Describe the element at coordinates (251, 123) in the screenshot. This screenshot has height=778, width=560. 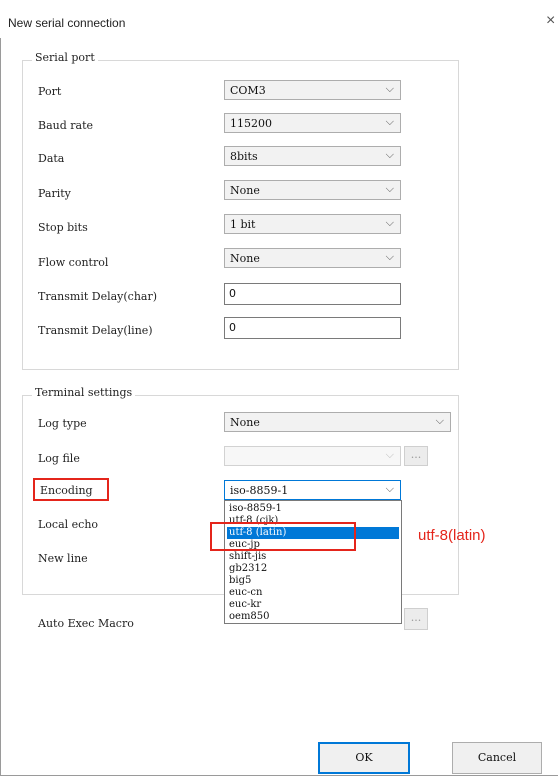
I see `baud-rate-value: 115200` at that location.